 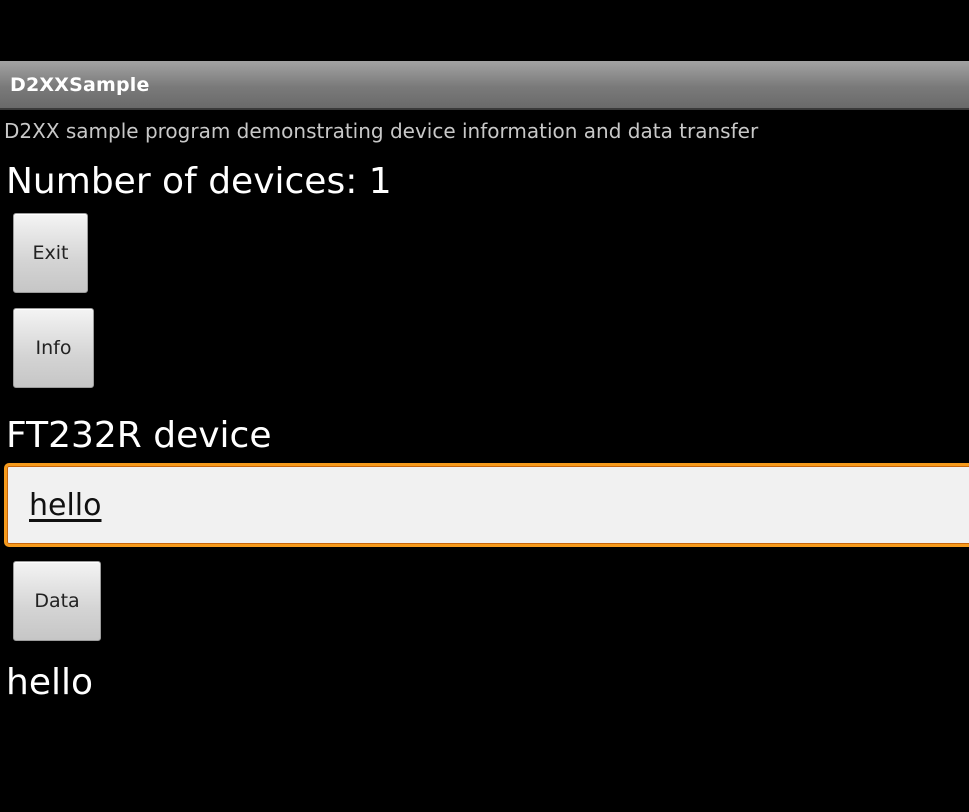 I want to click on data-button: Data, so click(x=57, y=601).